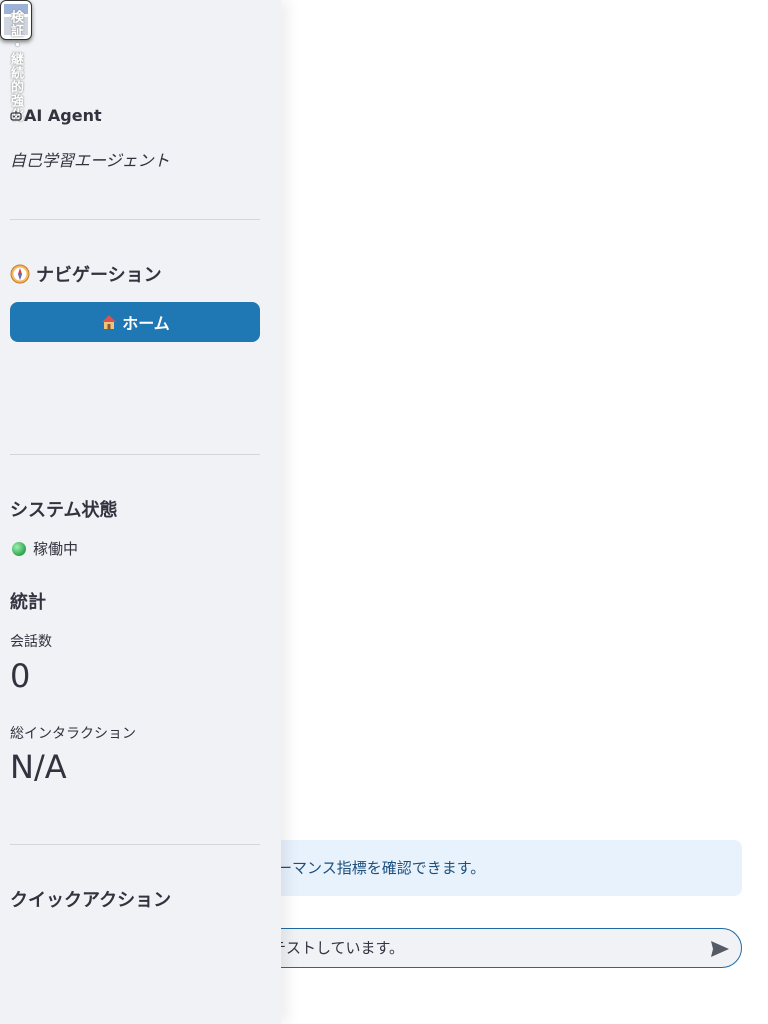  What do you see at coordinates (109, 322) in the screenshot?
I see `house-icon` at bounding box center [109, 322].